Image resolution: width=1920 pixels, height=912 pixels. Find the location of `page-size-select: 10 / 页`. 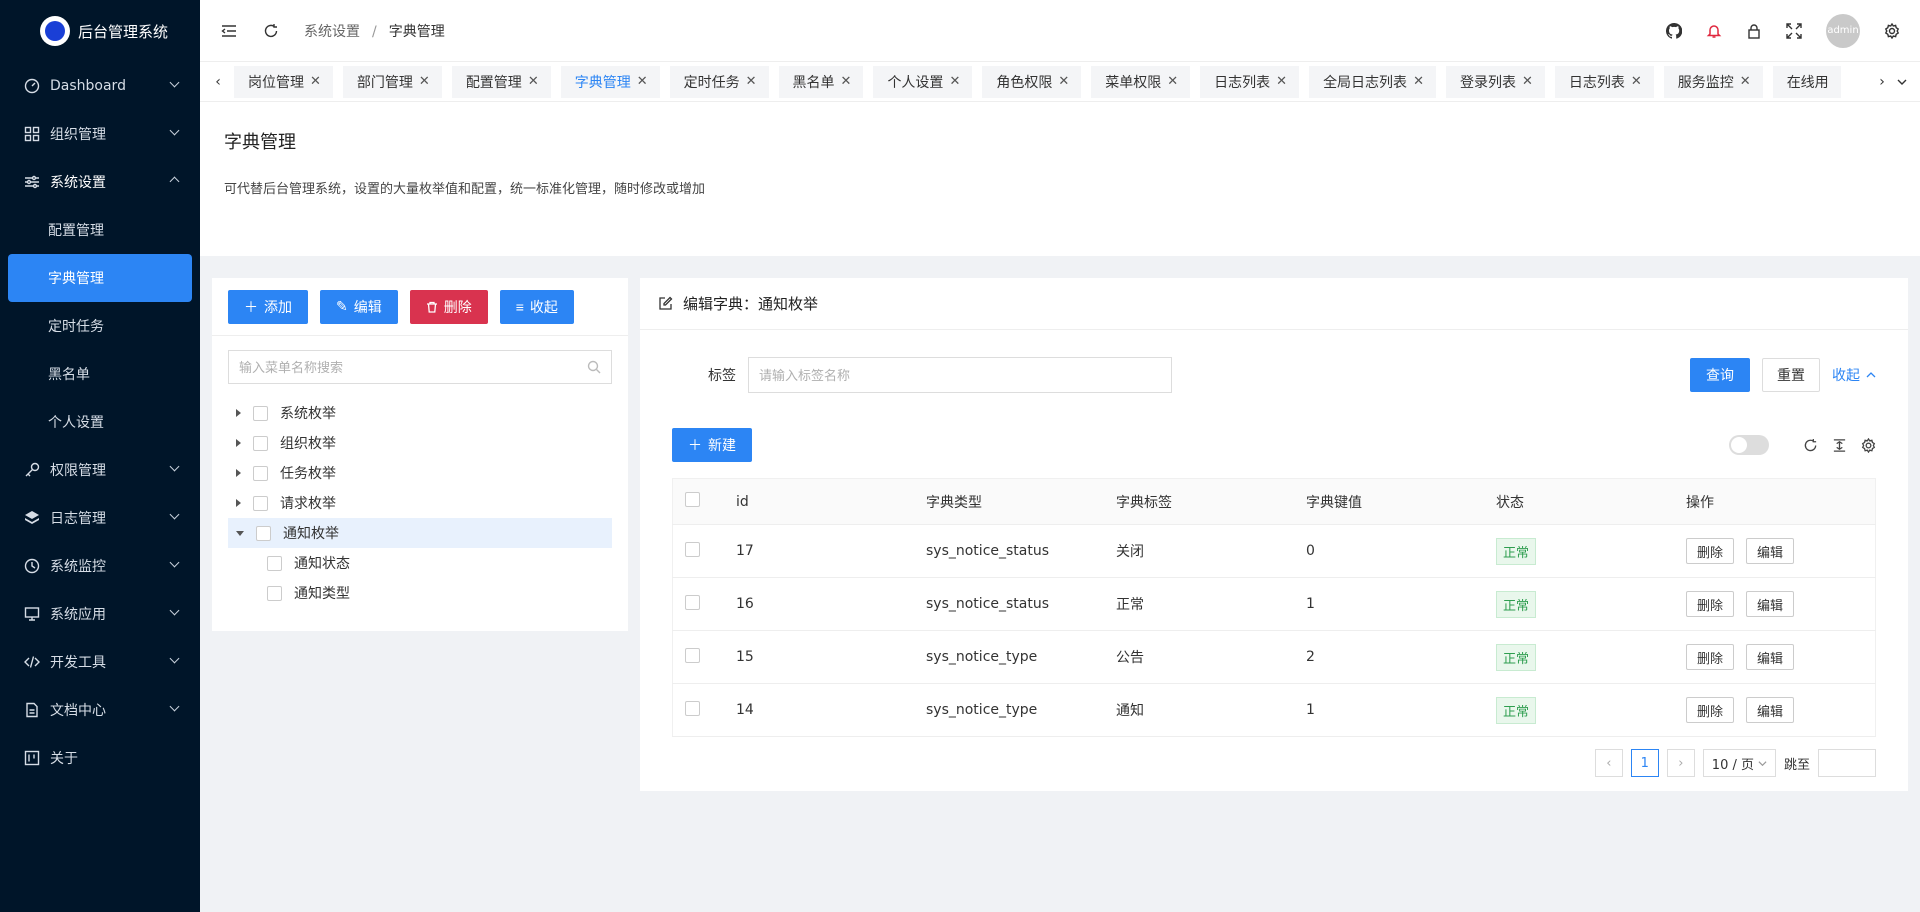

page-size-select: 10 / 页 is located at coordinates (1739, 763).